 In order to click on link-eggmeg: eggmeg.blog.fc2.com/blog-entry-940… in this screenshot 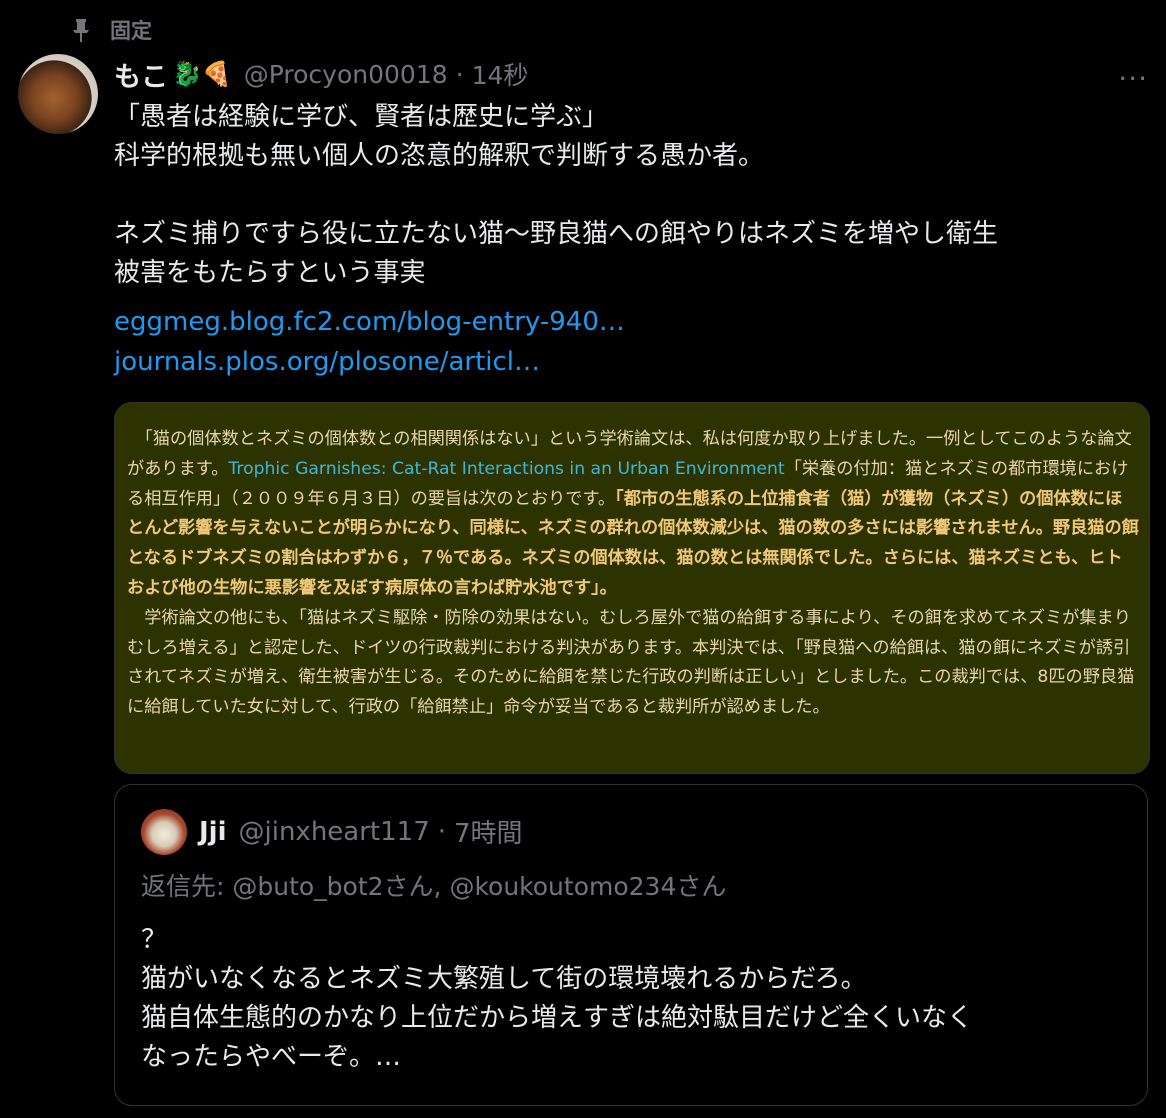, I will do `click(369, 322)`.